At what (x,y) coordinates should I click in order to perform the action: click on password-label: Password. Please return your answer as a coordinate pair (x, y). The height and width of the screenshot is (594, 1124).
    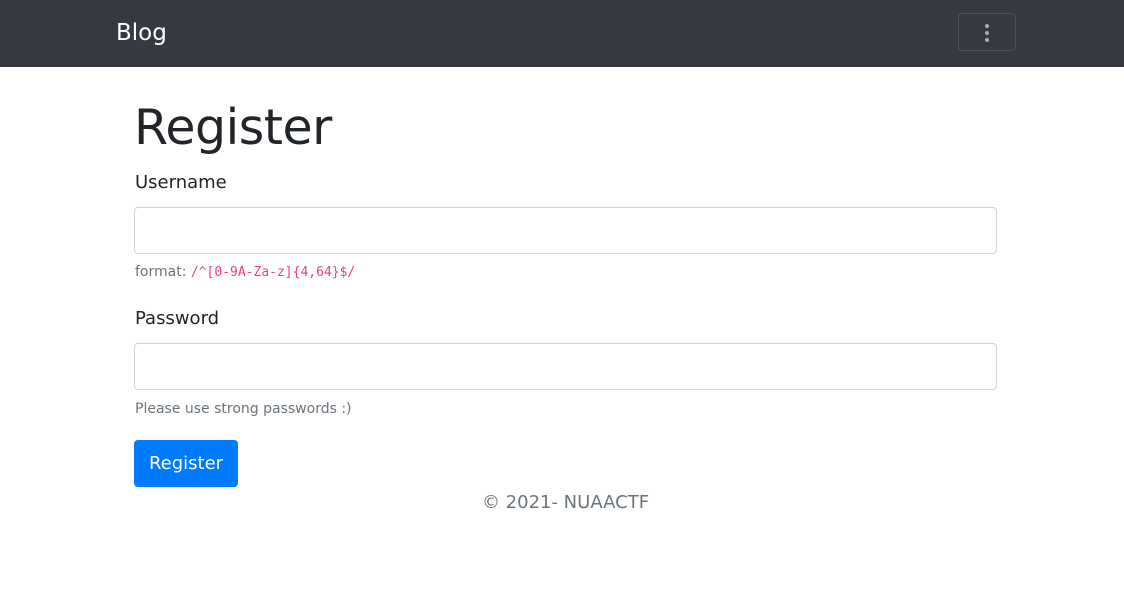
    Looking at the image, I should click on (177, 318).